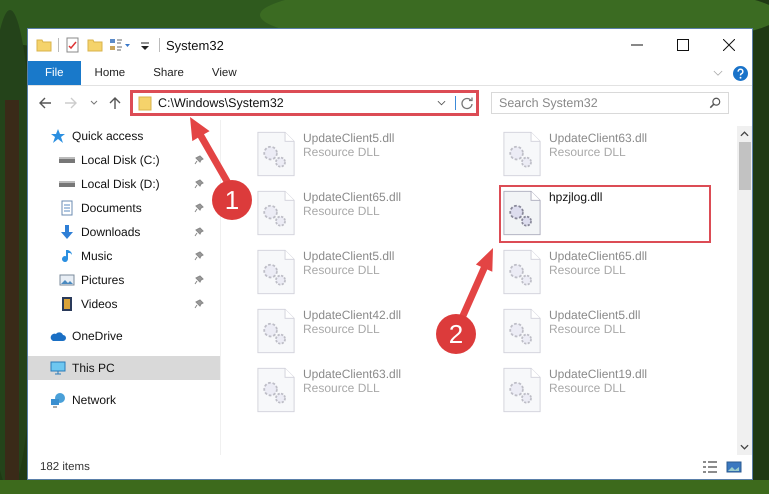  Describe the element at coordinates (729, 45) in the screenshot. I see `close-icon` at that location.